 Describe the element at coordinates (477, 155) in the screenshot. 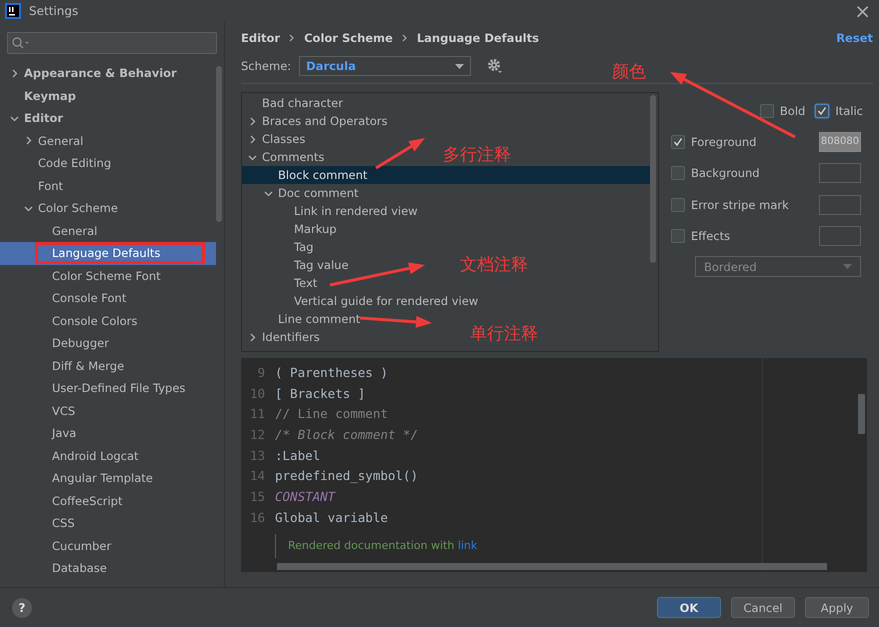

I see `annotation-label: 多行注释` at that location.